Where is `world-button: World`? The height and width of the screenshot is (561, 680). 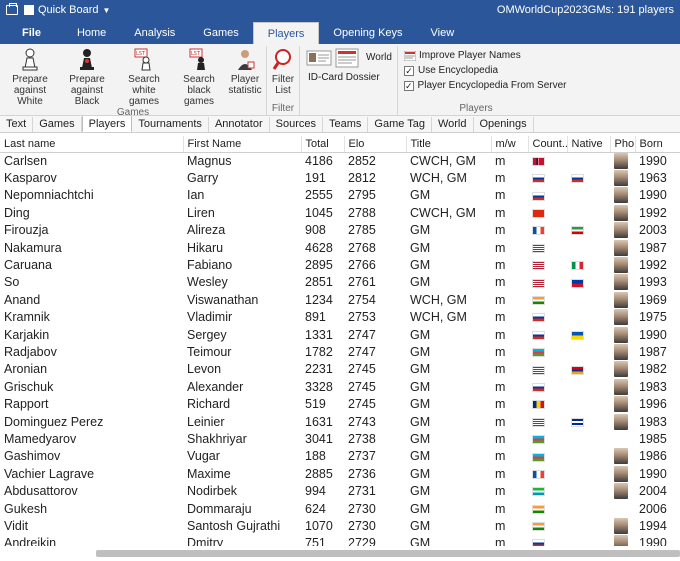
world-button: World is located at coordinates (379, 57).